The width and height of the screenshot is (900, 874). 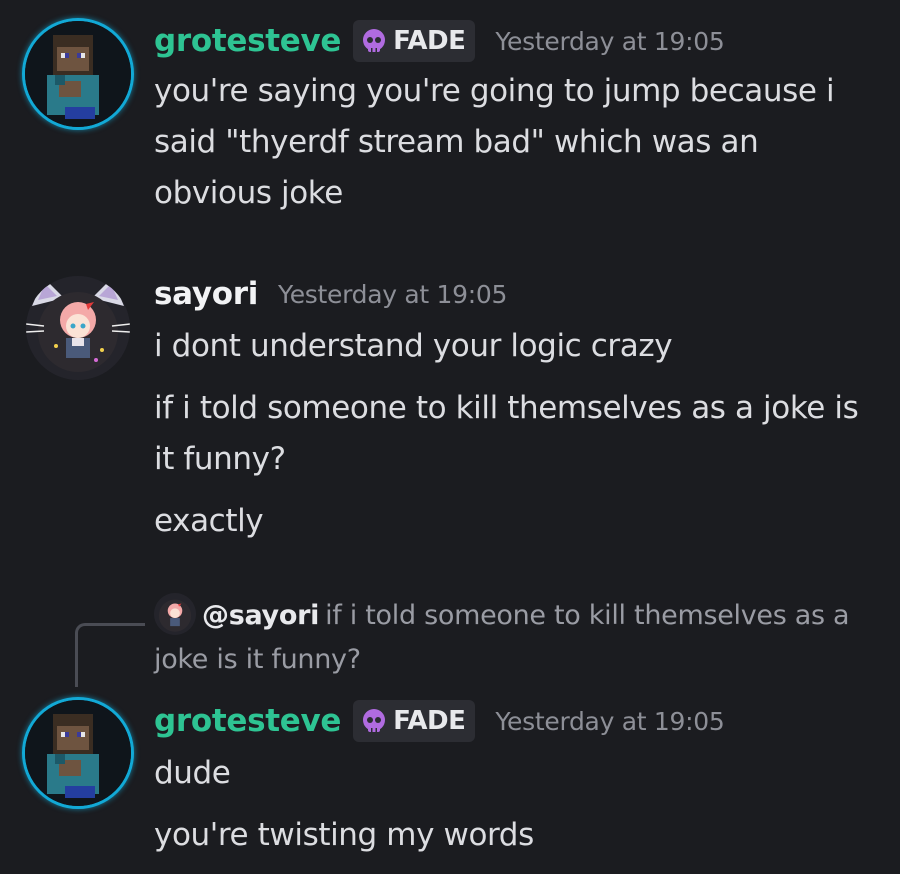 I want to click on username: sayori, so click(x=206, y=294).